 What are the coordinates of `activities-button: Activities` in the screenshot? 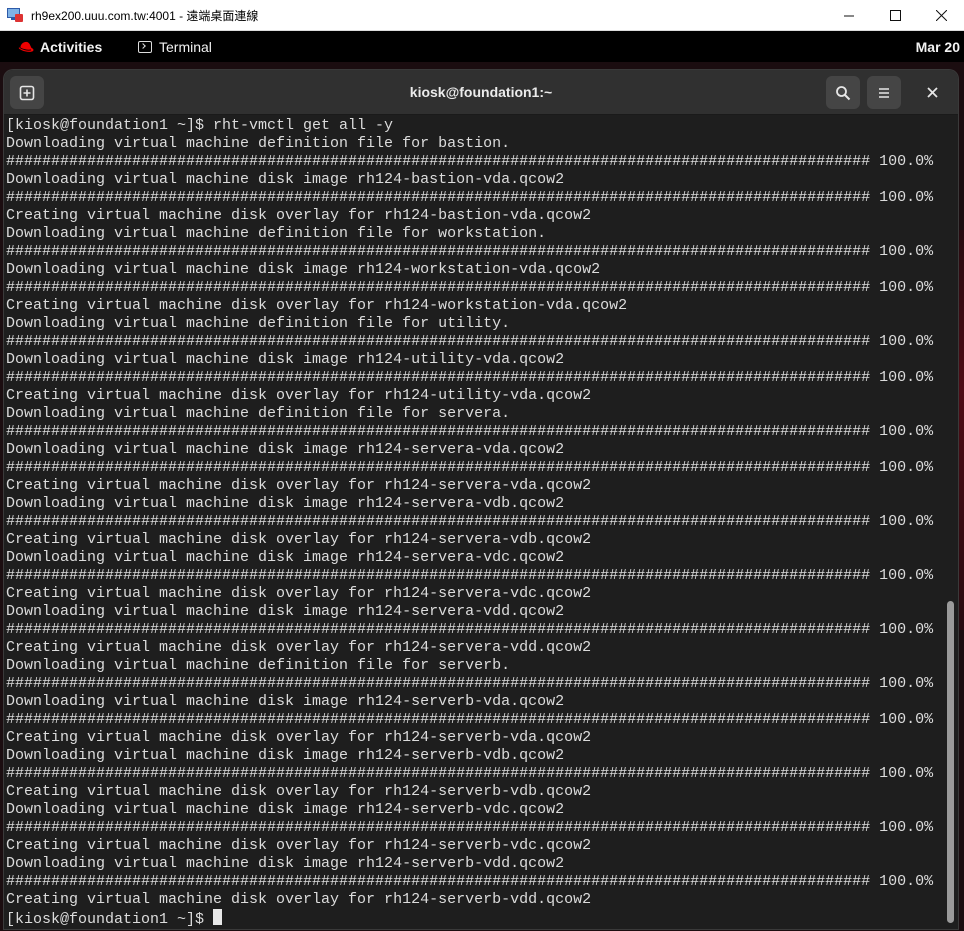 It's located at (59, 46).